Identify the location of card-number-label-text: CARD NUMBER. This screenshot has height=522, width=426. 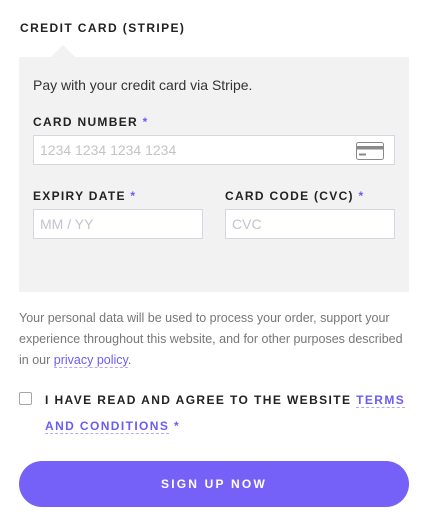
(85, 122).